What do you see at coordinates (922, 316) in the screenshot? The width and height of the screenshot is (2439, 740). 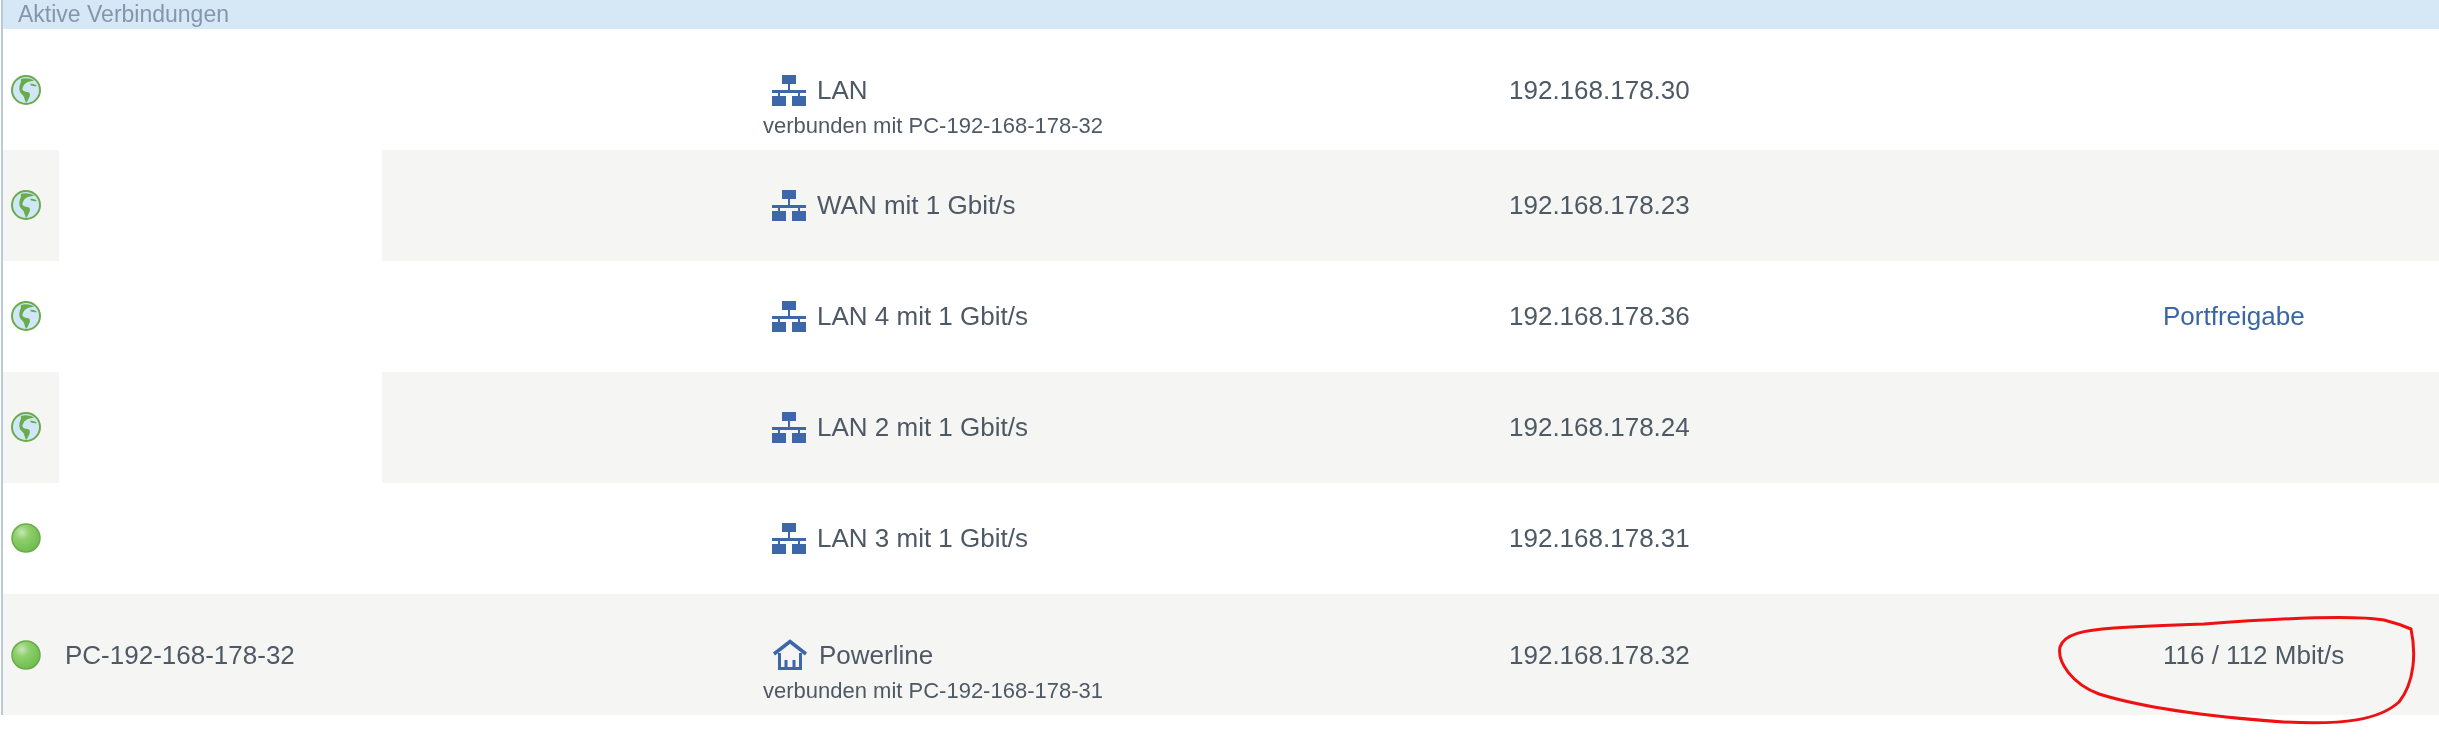 I see `connection-type: LAN 4 mit 1 Gbit/s` at bounding box center [922, 316].